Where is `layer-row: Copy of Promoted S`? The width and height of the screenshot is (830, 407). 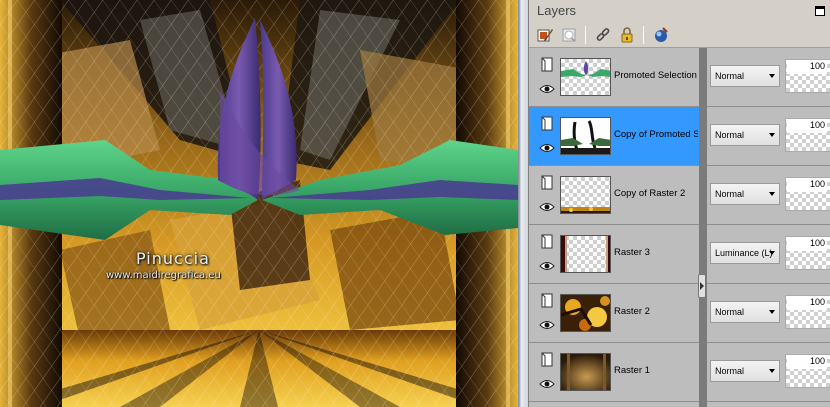 layer-row: Copy of Promoted S is located at coordinates (614, 136).